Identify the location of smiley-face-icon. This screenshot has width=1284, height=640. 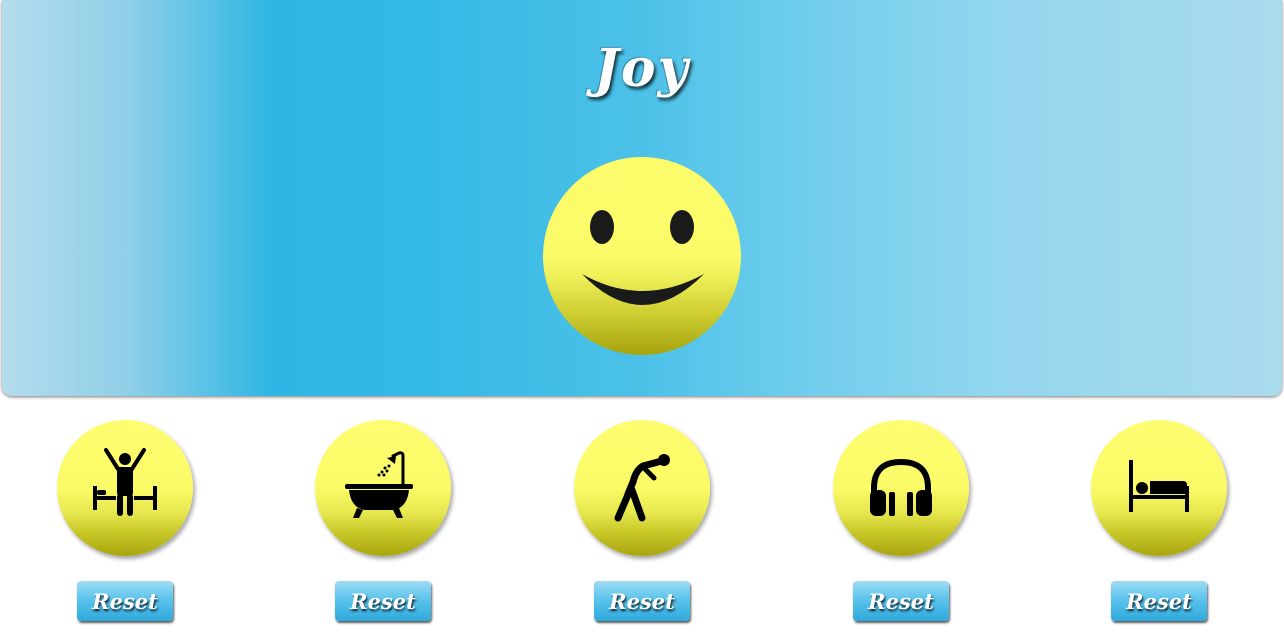
(642, 256).